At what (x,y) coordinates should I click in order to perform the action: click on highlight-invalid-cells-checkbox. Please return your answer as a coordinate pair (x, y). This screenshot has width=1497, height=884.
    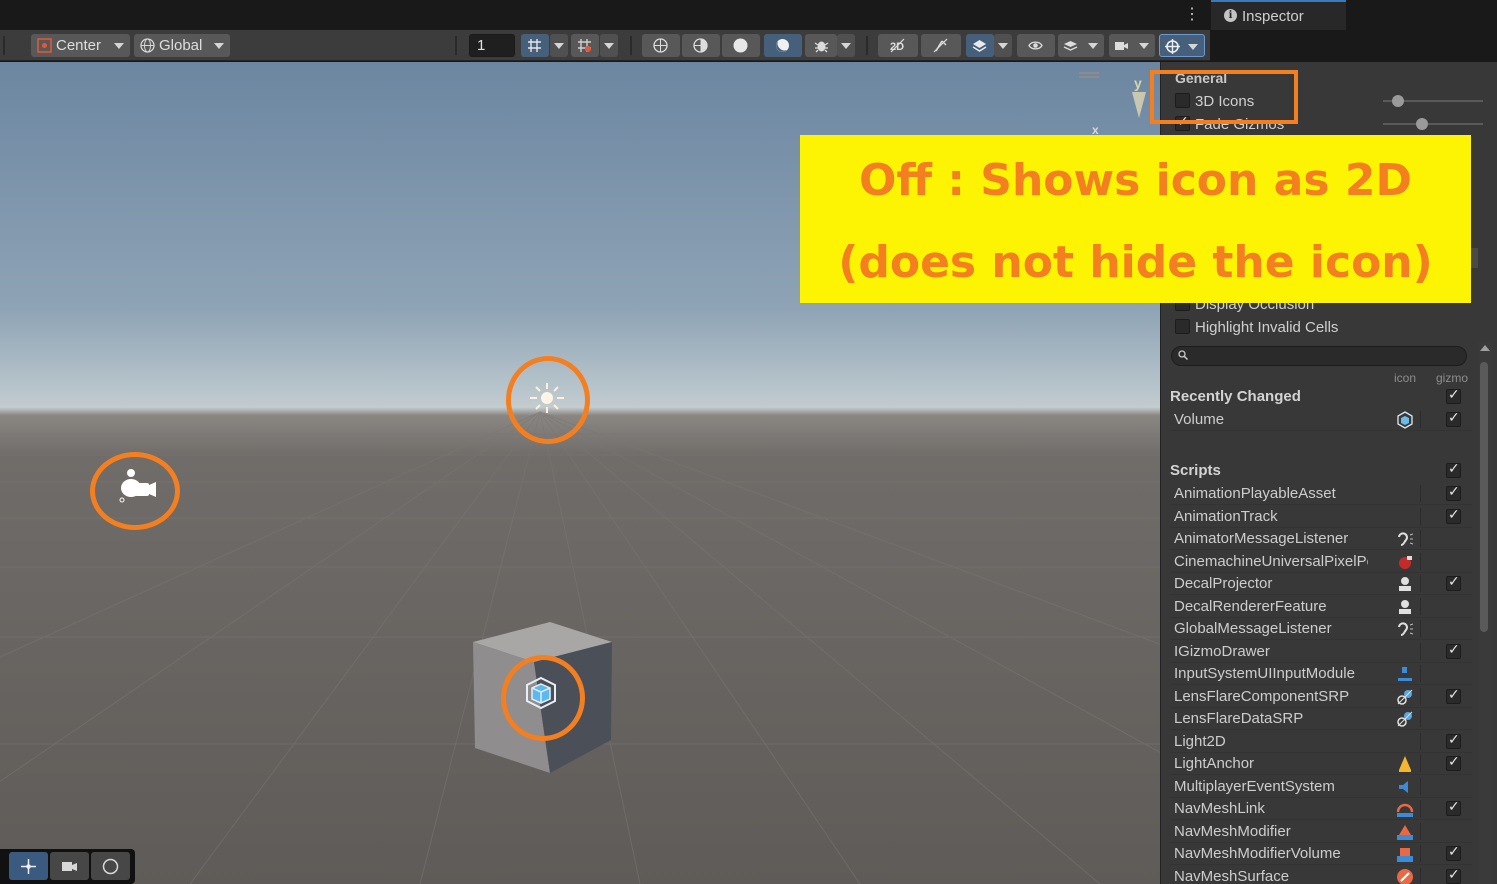
    Looking at the image, I should click on (1182, 326).